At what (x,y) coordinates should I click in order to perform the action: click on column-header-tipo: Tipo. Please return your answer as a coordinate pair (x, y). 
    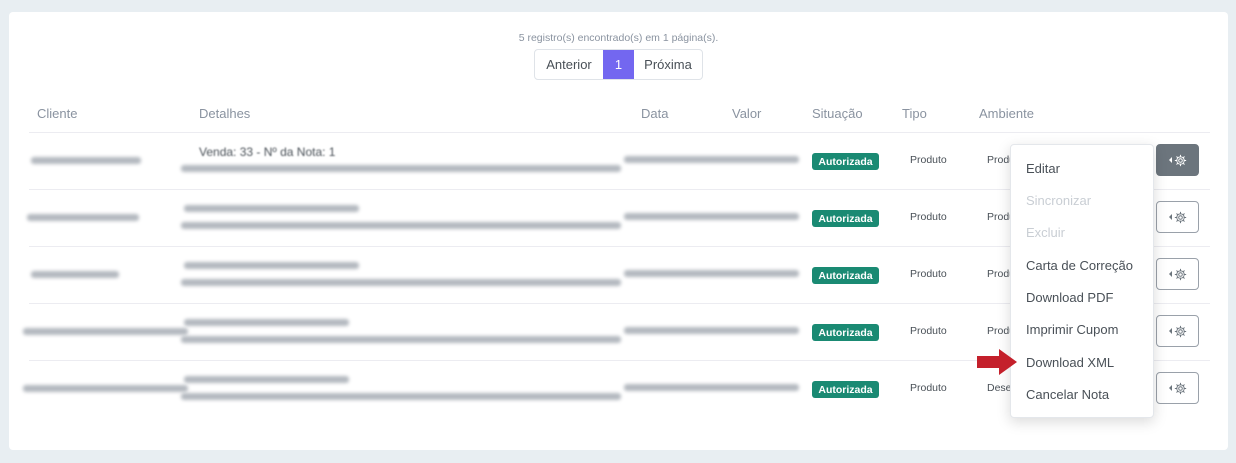
    Looking at the image, I should click on (914, 113).